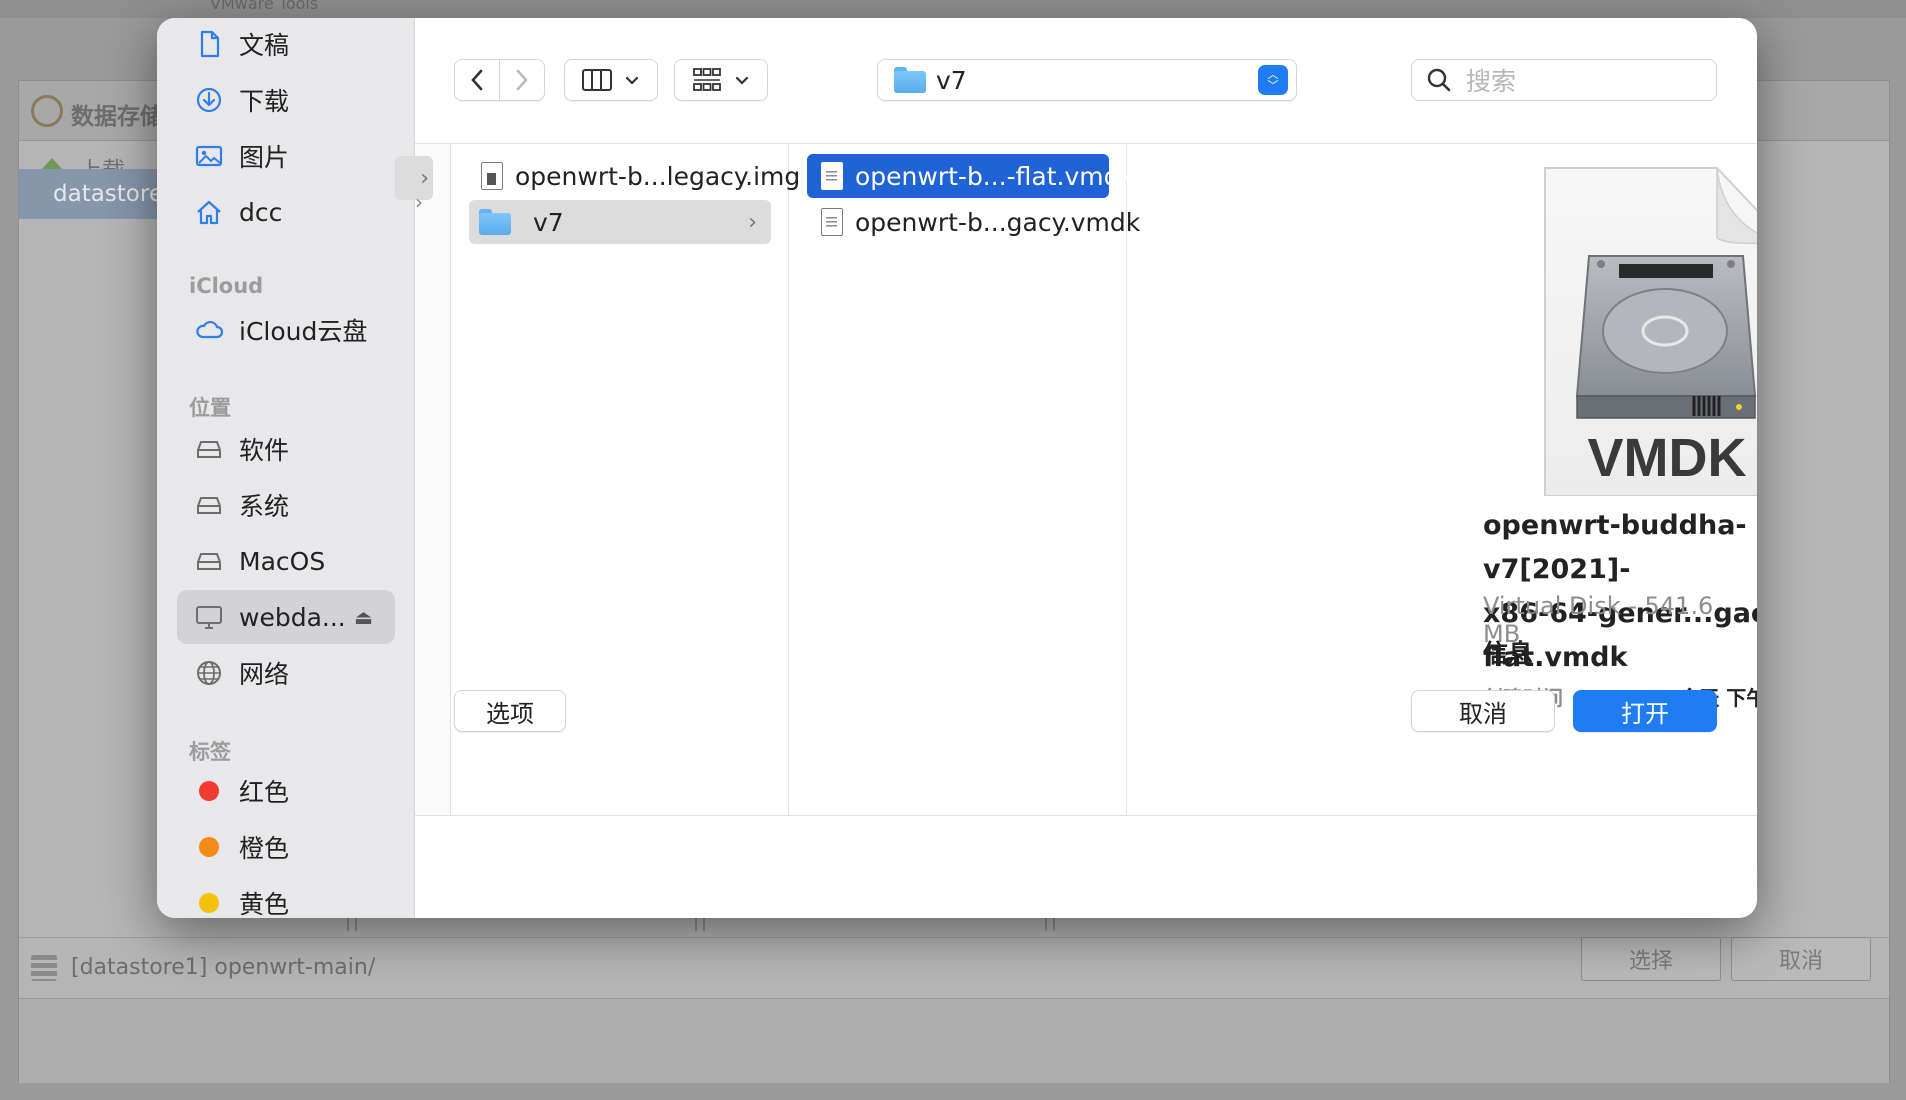 The width and height of the screenshot is (1906, 1100). I want to click on list-item: ›, so click(414, 178).